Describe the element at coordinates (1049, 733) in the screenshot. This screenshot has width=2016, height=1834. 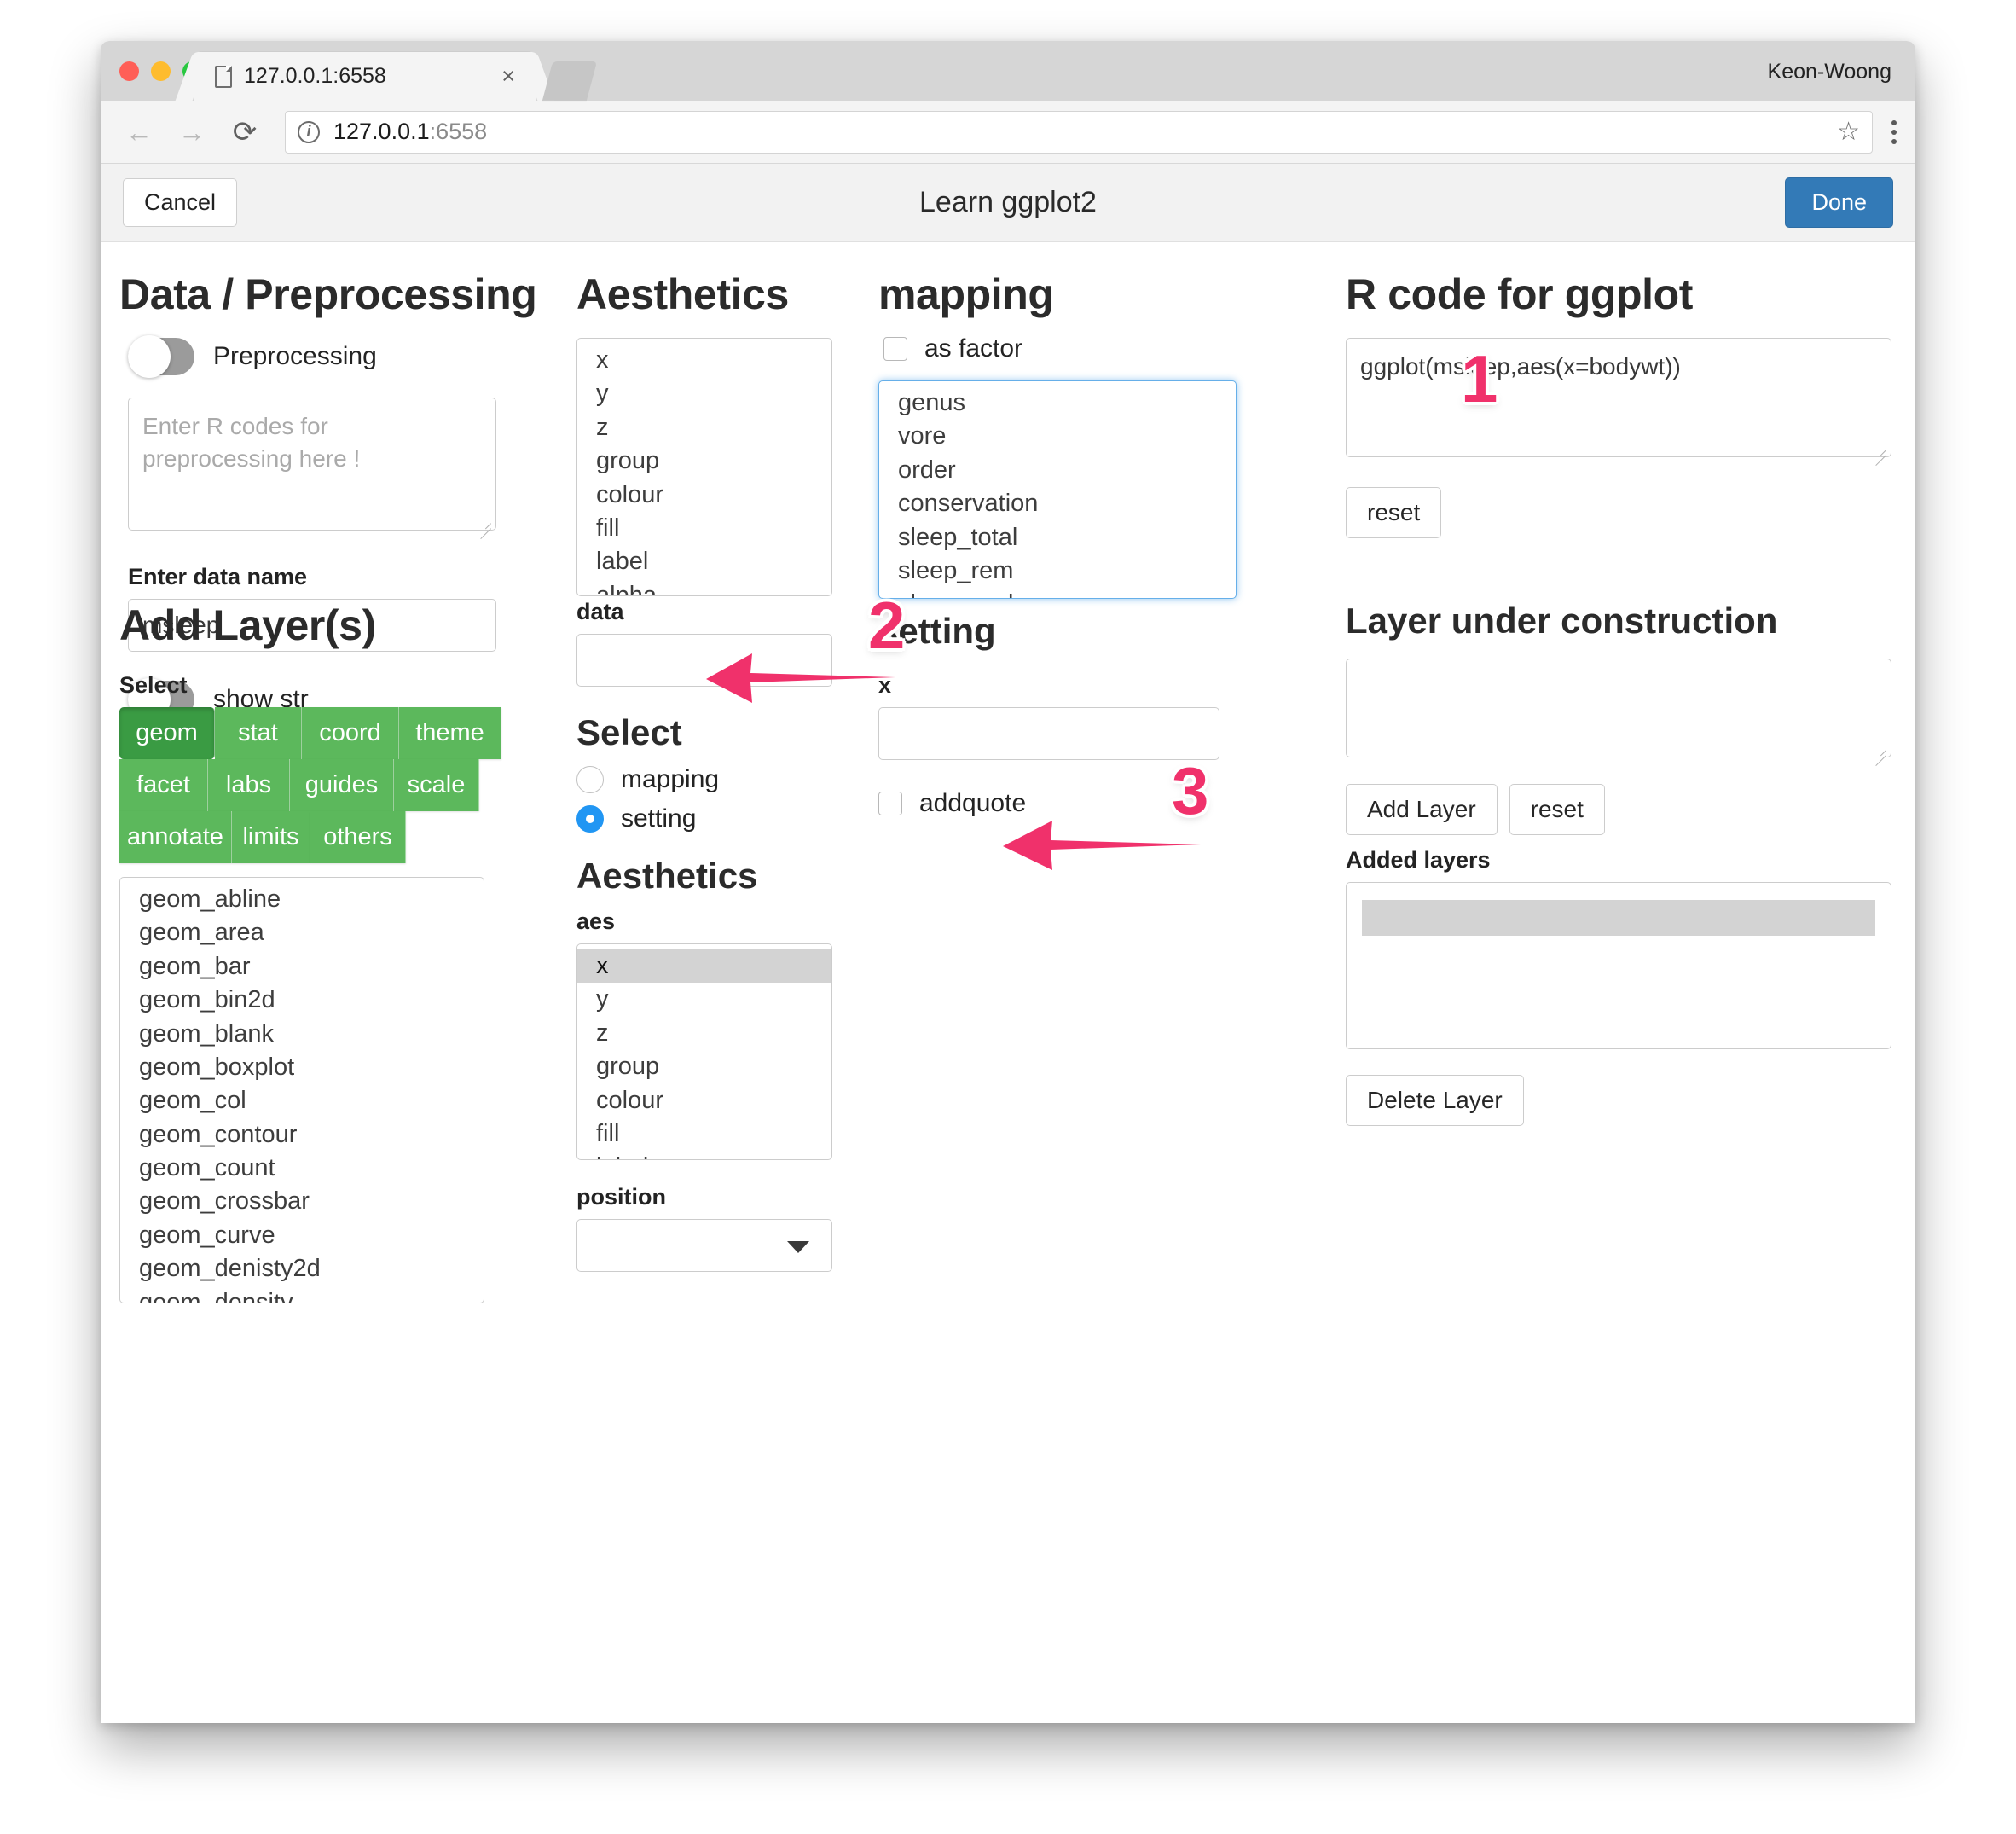
I see `setting-x-input` at that location.